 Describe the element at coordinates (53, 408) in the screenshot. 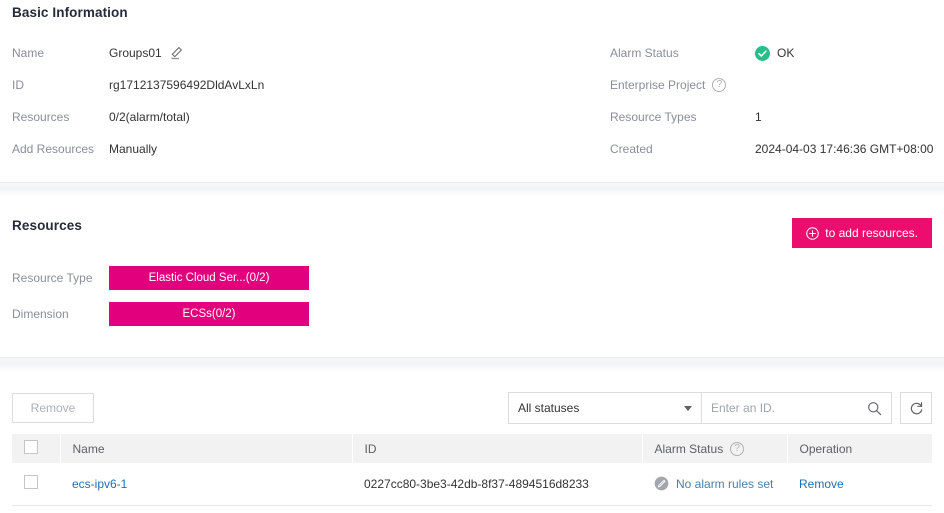

I see `remove-button: Remove` at that location.